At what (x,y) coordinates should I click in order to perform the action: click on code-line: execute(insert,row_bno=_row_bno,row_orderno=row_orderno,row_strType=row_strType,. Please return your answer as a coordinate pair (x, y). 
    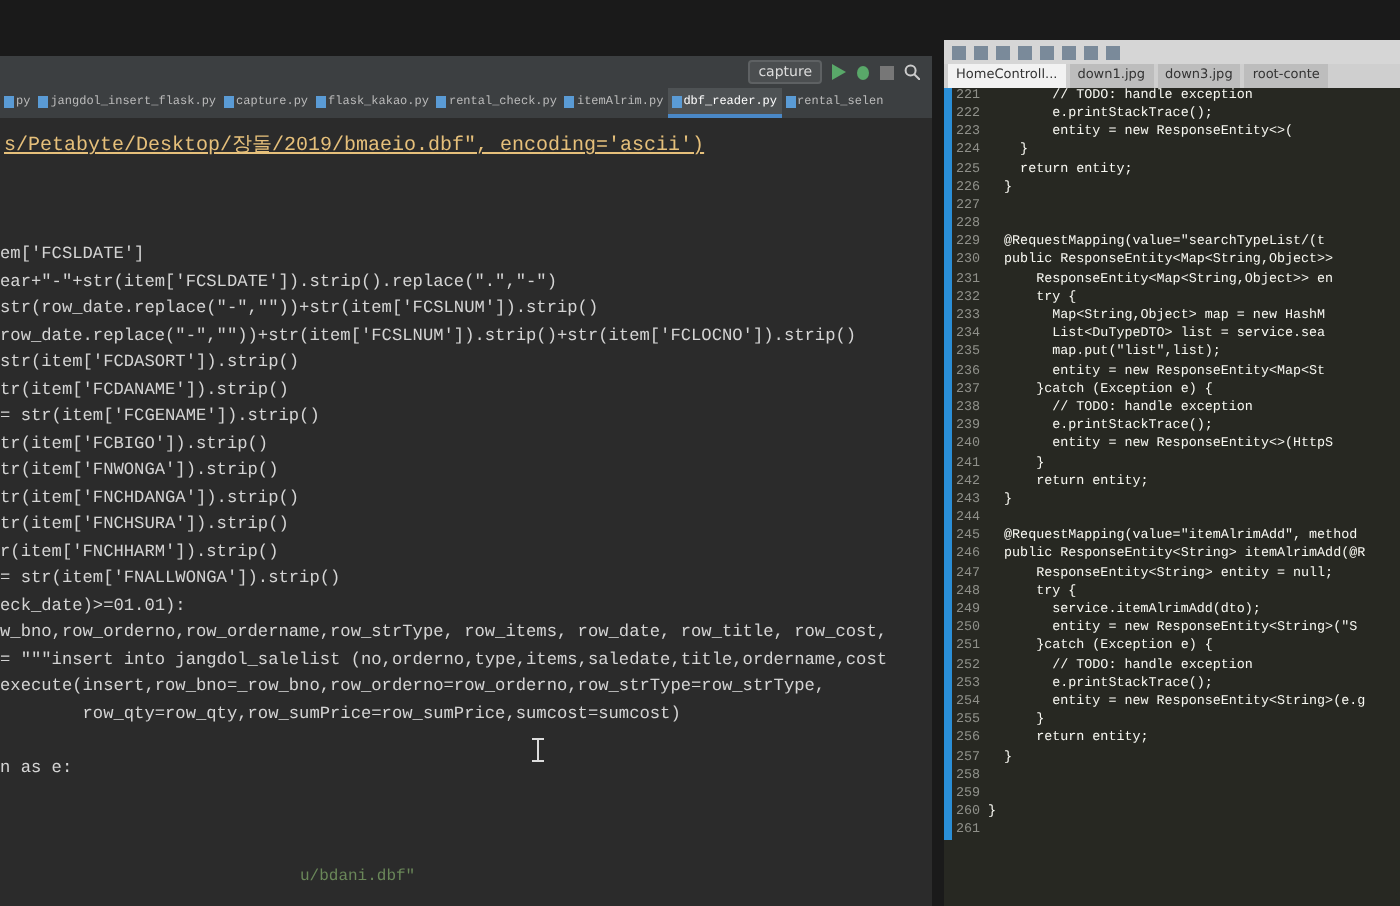
    Looking at the image, I should click on (413, 687).